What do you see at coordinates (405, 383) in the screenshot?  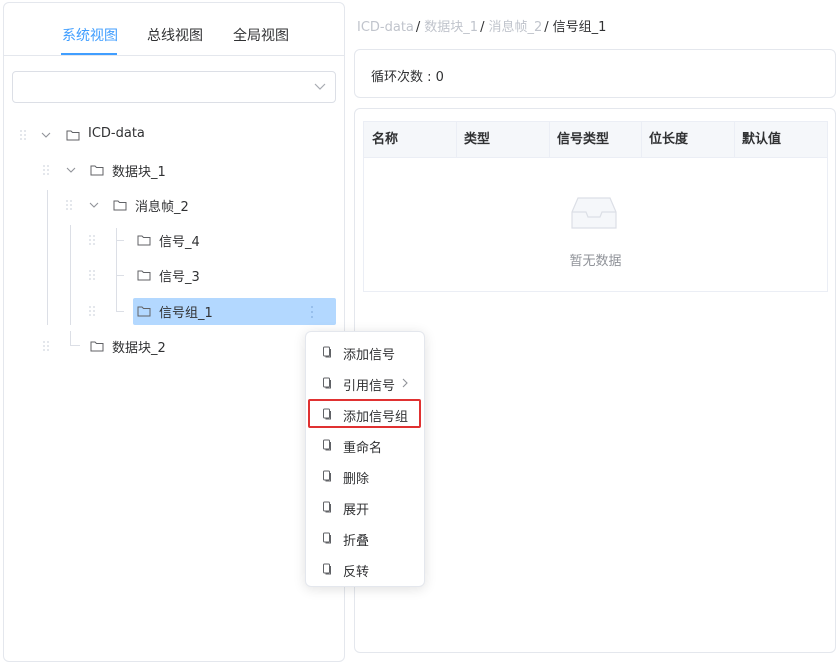 I see `chevron-right-icon` at bounding box center [405, 383].